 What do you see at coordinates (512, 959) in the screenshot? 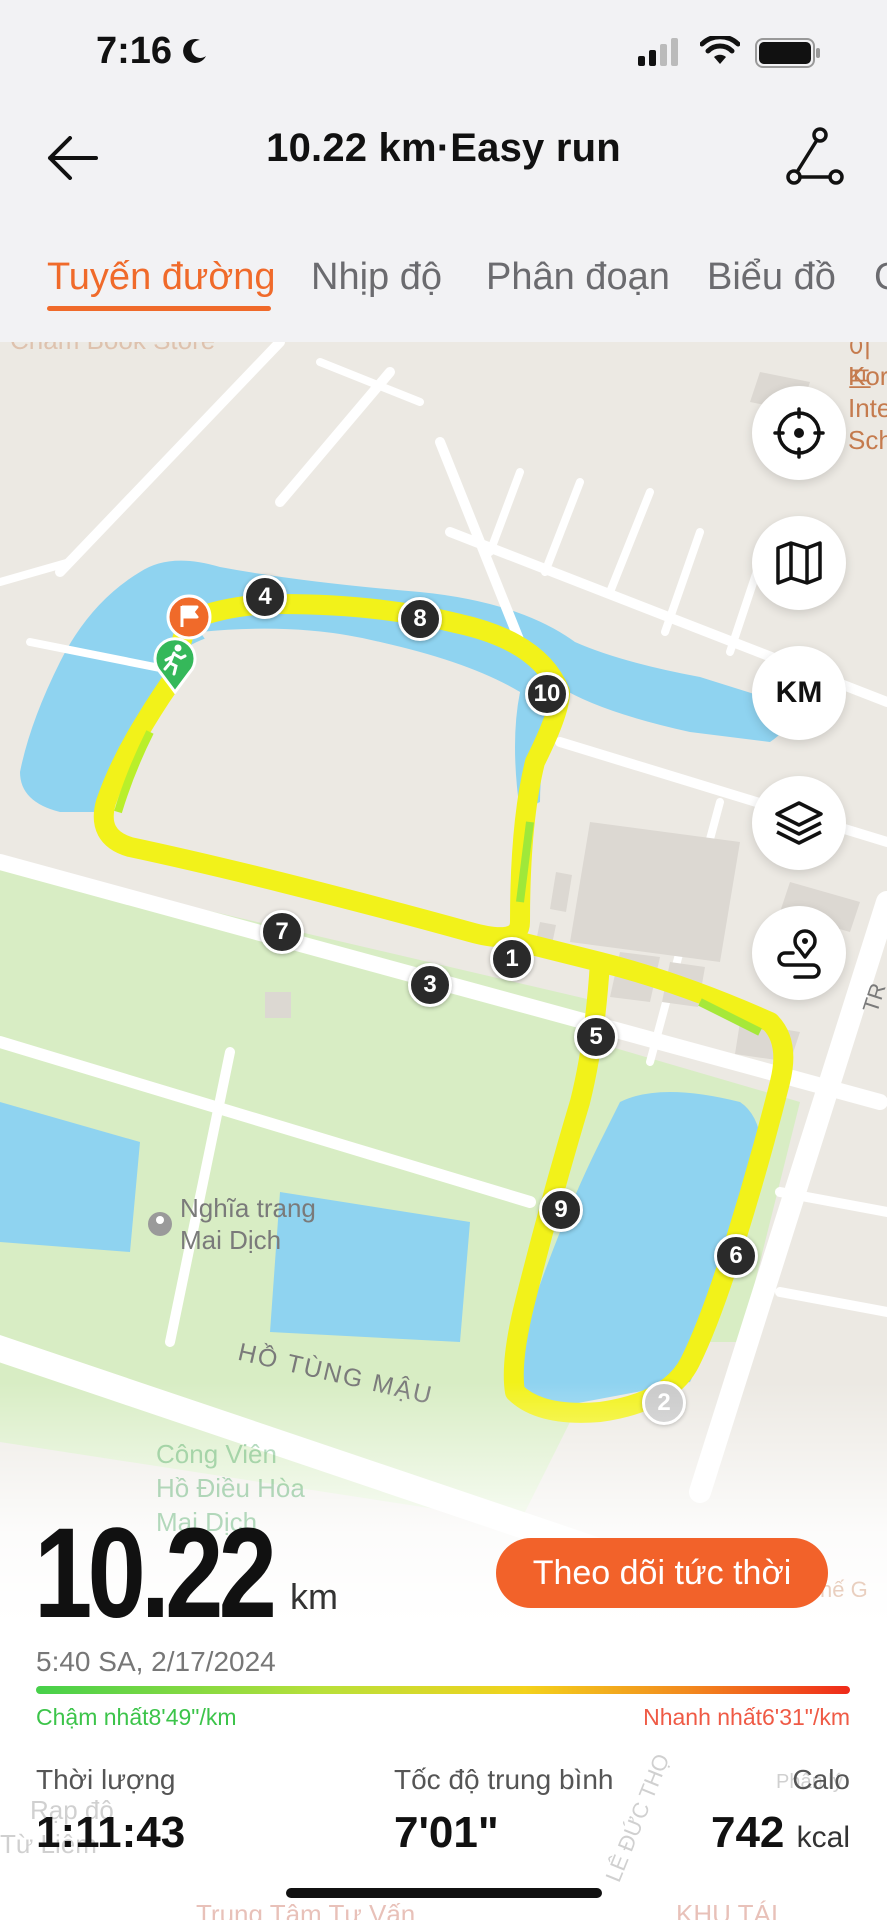
I see `km-marker: 1` at bounding box center [512, 959].